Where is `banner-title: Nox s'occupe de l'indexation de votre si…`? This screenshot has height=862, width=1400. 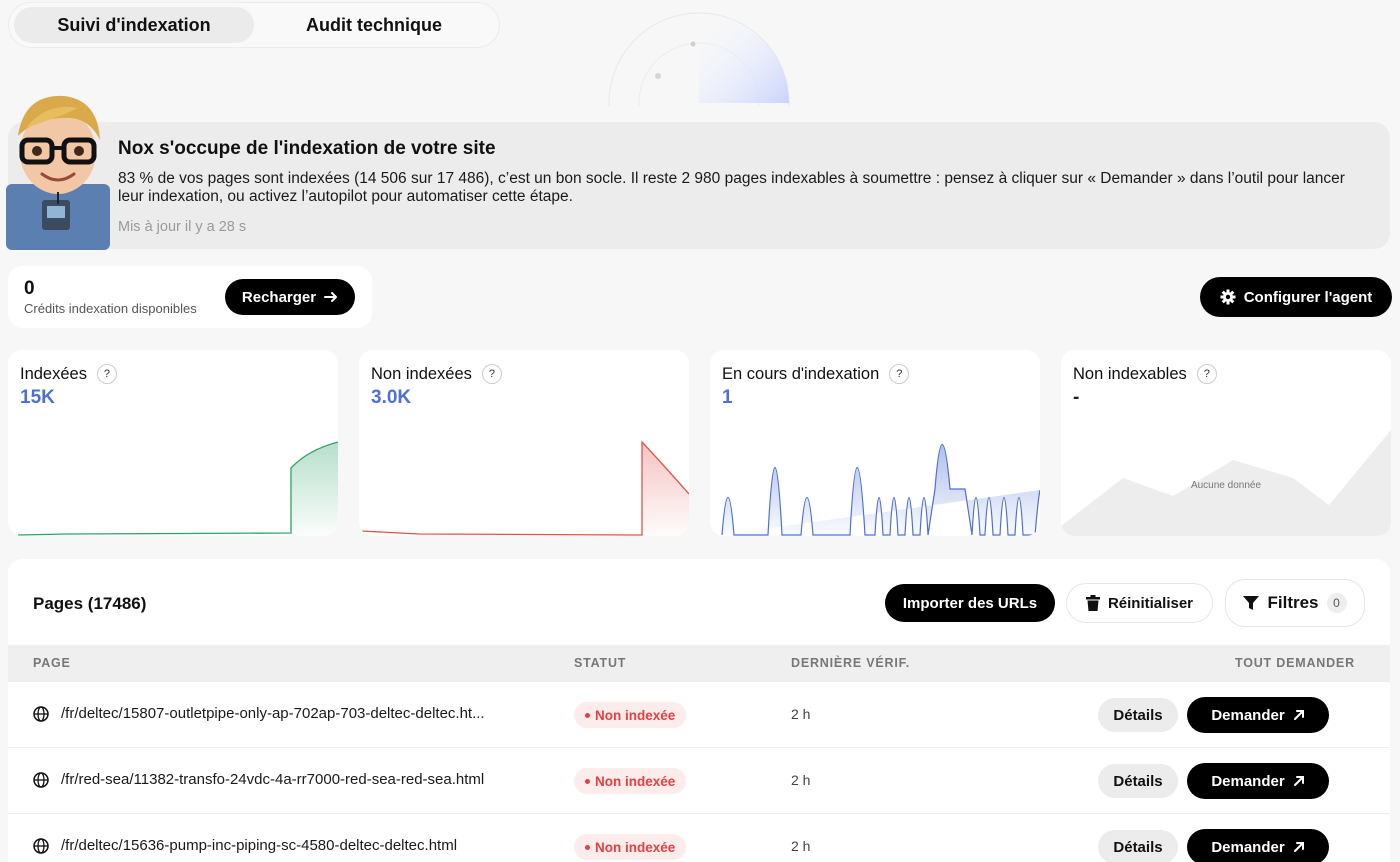 banner-title: Nox s'occupe de l'indexation de votre si… is located at coordinates (307, 148).